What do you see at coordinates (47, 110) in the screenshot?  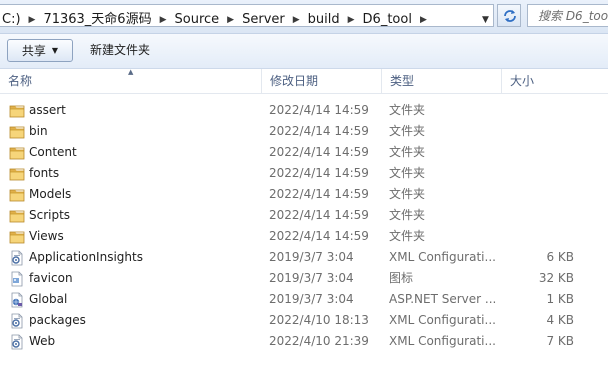 I see `file-name: assert` at bounding box center [47, 110].